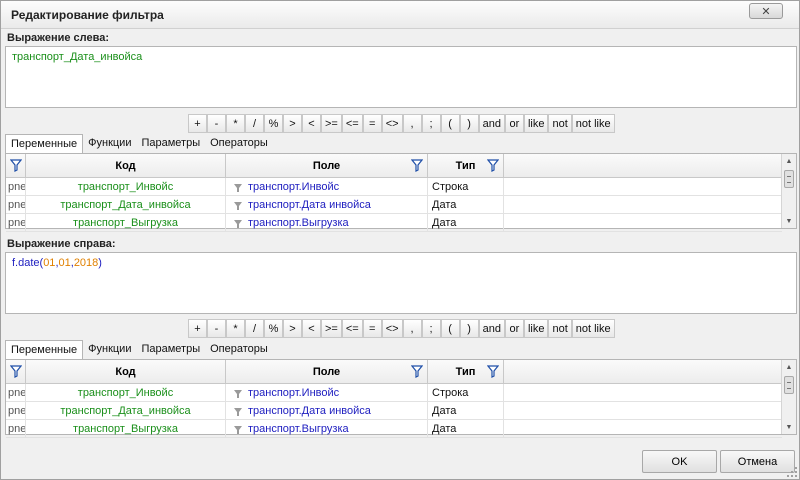 The width and height of the screenshot is (800, 480). What do you see at coordinates (49, 263) in the screenshot?
I see `expr-arg-day: 01` at bounding box center [49, 263].